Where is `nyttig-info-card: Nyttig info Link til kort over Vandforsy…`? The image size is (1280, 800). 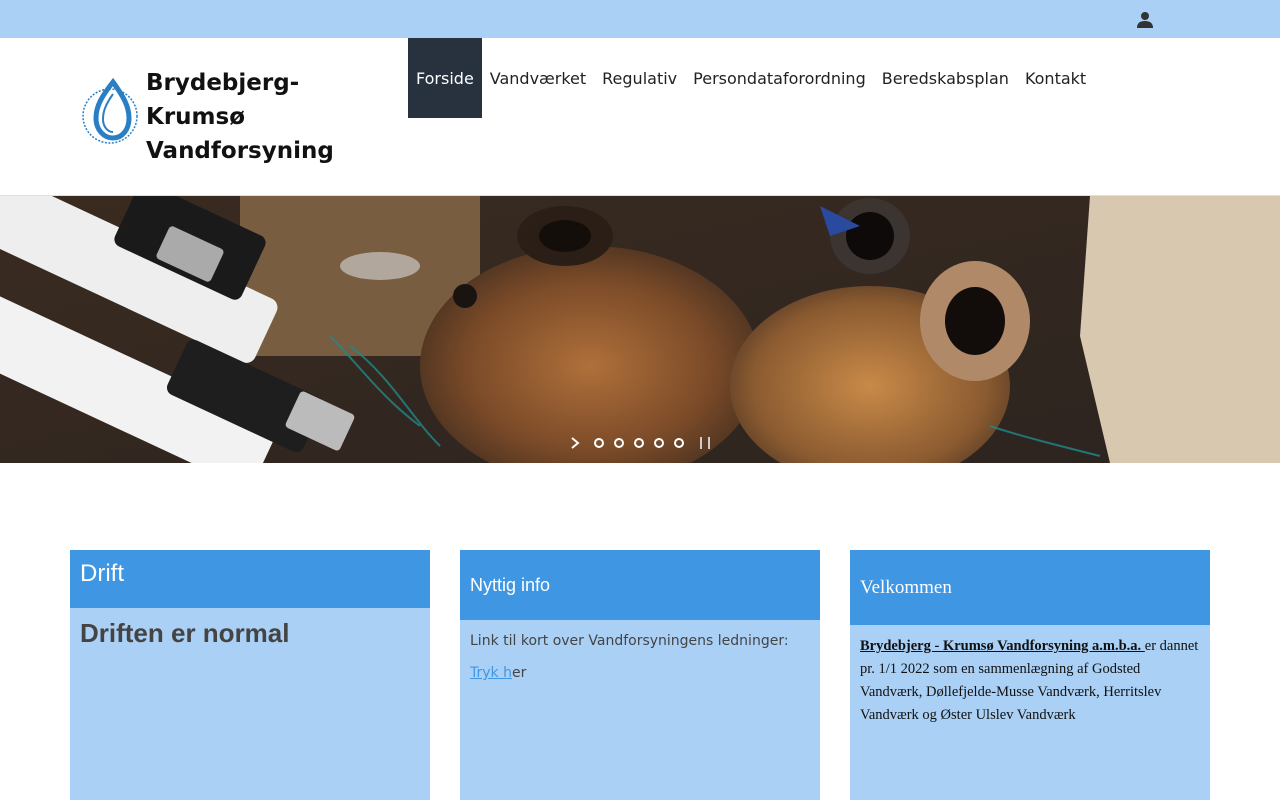 nyttig-info-card: Nyttig info Link til kort over Vandforsy… is located at coordinates (640, 675).